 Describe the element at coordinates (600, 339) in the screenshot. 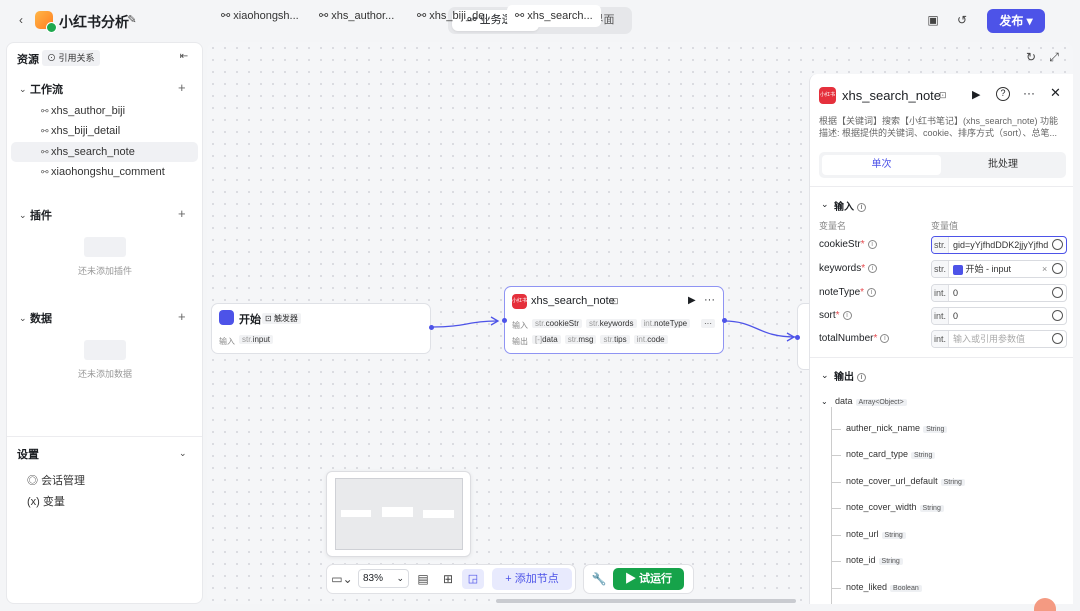

I see `output-chips: [-]data str.msg str.tips int.code` at that location.